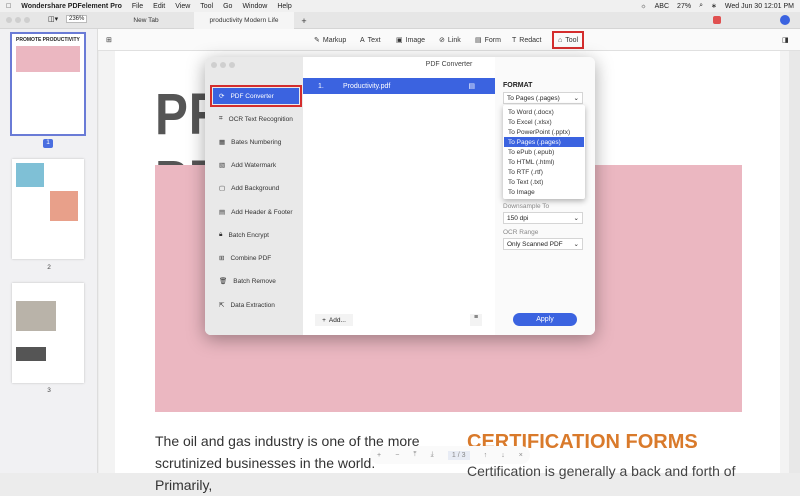 Image resolution: width=800 pixels, height=496 pixels. I want to click on bluetooth-icon: ∗, so click(714, 6).